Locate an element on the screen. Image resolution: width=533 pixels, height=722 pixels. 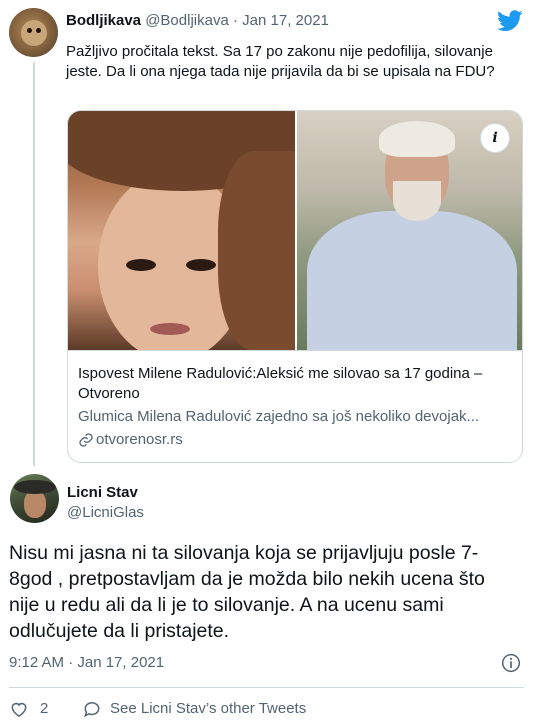
link-icon is located at coordinates (86, 440).